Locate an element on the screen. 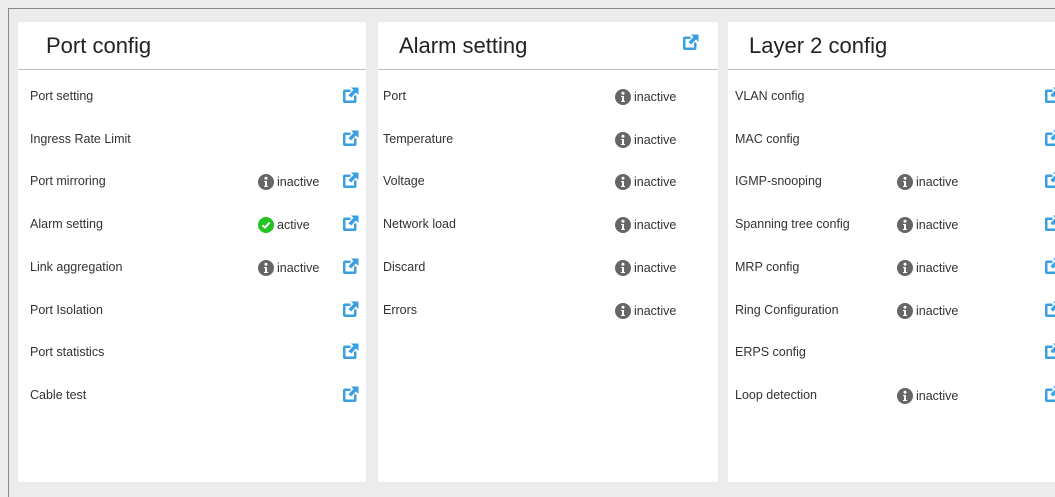 The height and width of the screenshot is (497, 1055). row-label: VLAN config is located at coordinates (770, 96).